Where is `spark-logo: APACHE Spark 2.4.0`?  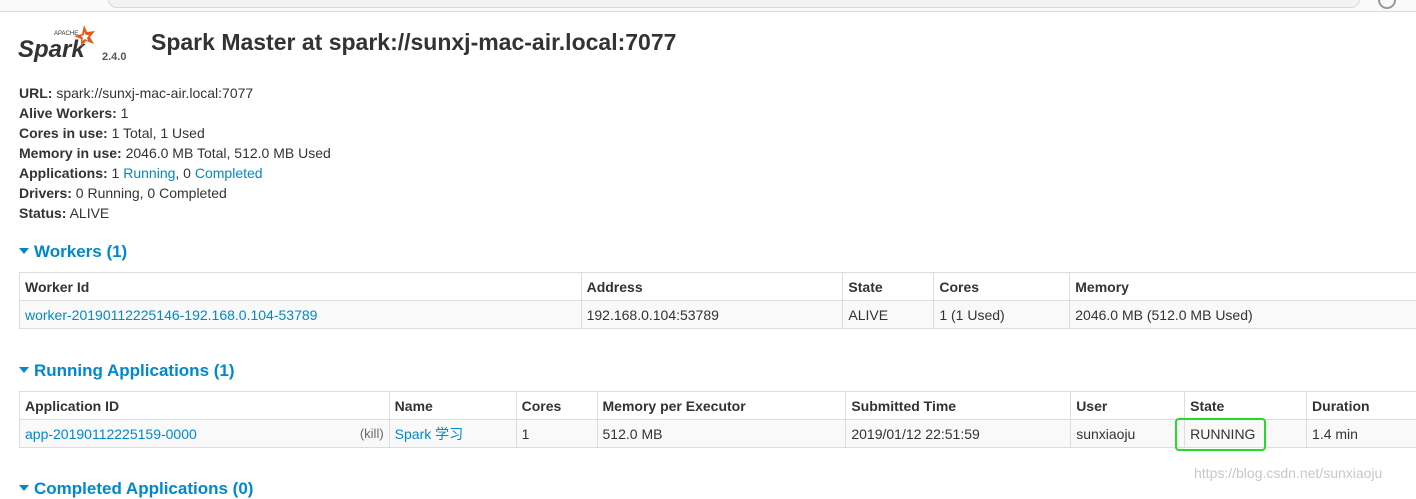 spark-logo: APACHE Spark 2.4.0 is located at coordinates (74, 44).